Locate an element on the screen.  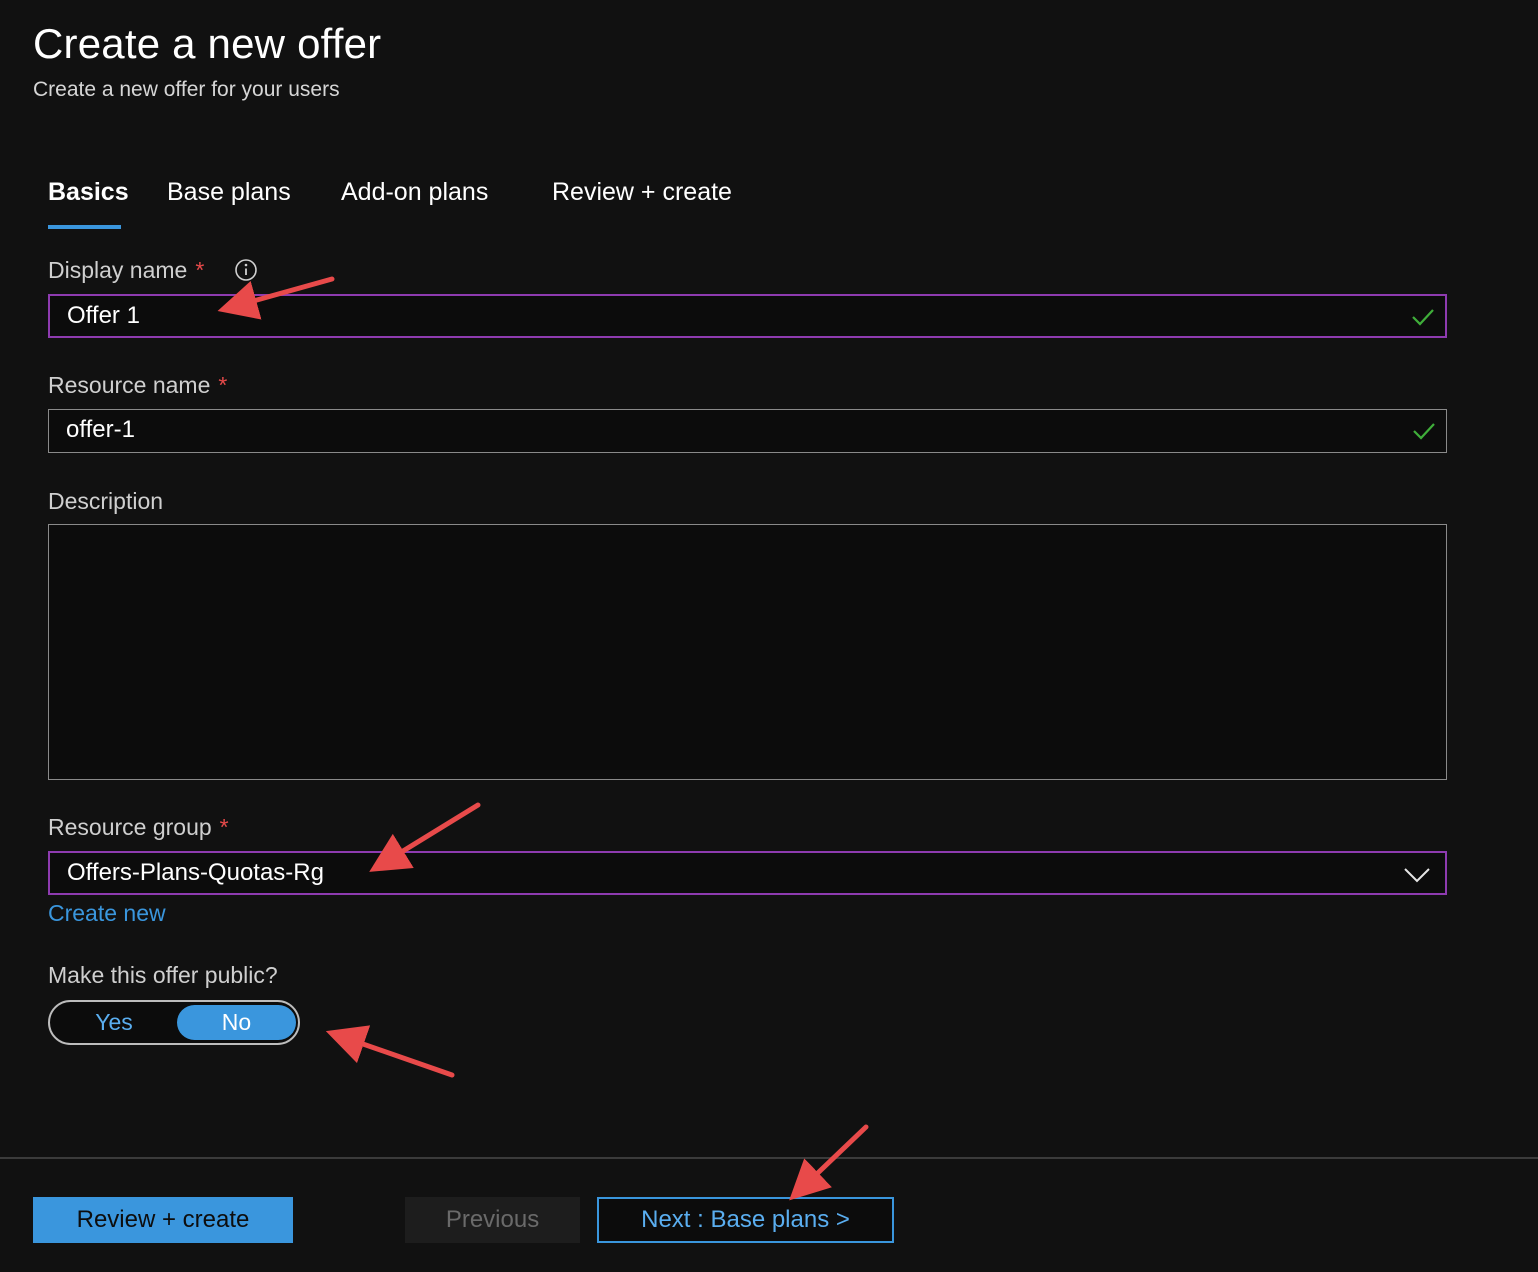
resource-group-dropdown: Offers-Plans-Quotas-Rg is located at coordinates (747, 873).